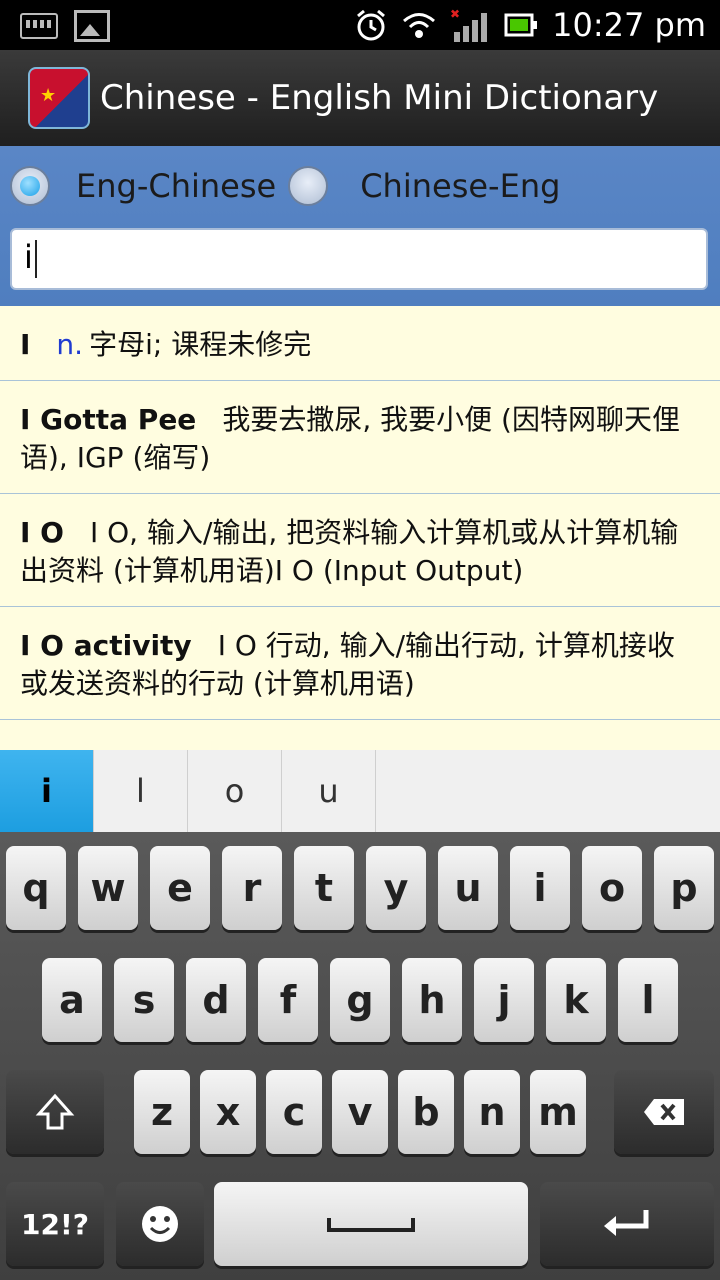 Image resolution: width=720 pixels, height=1280 pixels. Describe the element at coordinates (540, 888) in the screenshot. I see `key-i: i` at that location.